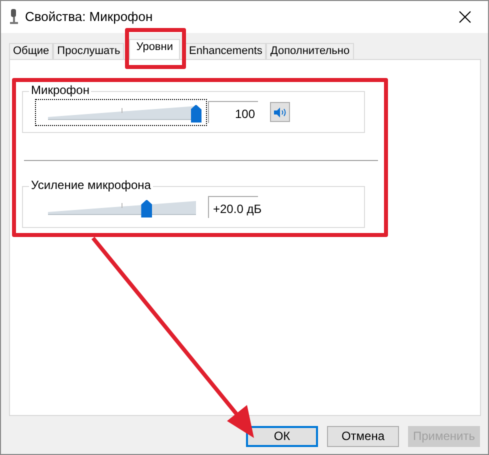 The width and height of the screenshot is (489, 455). I want to click on group-title: Усиление микрофона, so click(91, 185).